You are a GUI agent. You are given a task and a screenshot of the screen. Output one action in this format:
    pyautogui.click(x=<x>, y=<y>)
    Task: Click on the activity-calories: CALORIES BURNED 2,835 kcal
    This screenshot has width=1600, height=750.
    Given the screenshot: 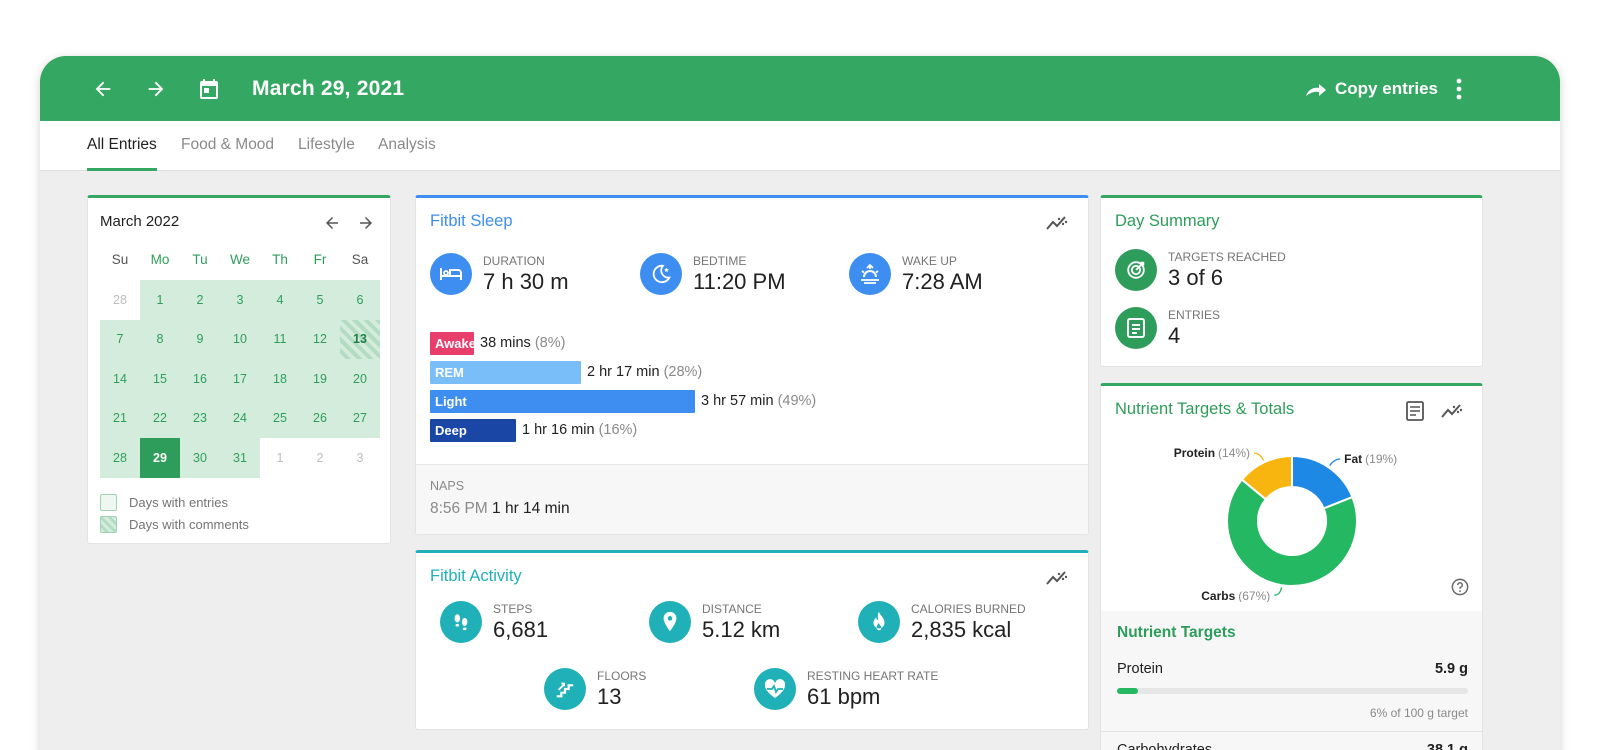 What is the action you would take?
    pyautogui.click(x=942, y=622)
    